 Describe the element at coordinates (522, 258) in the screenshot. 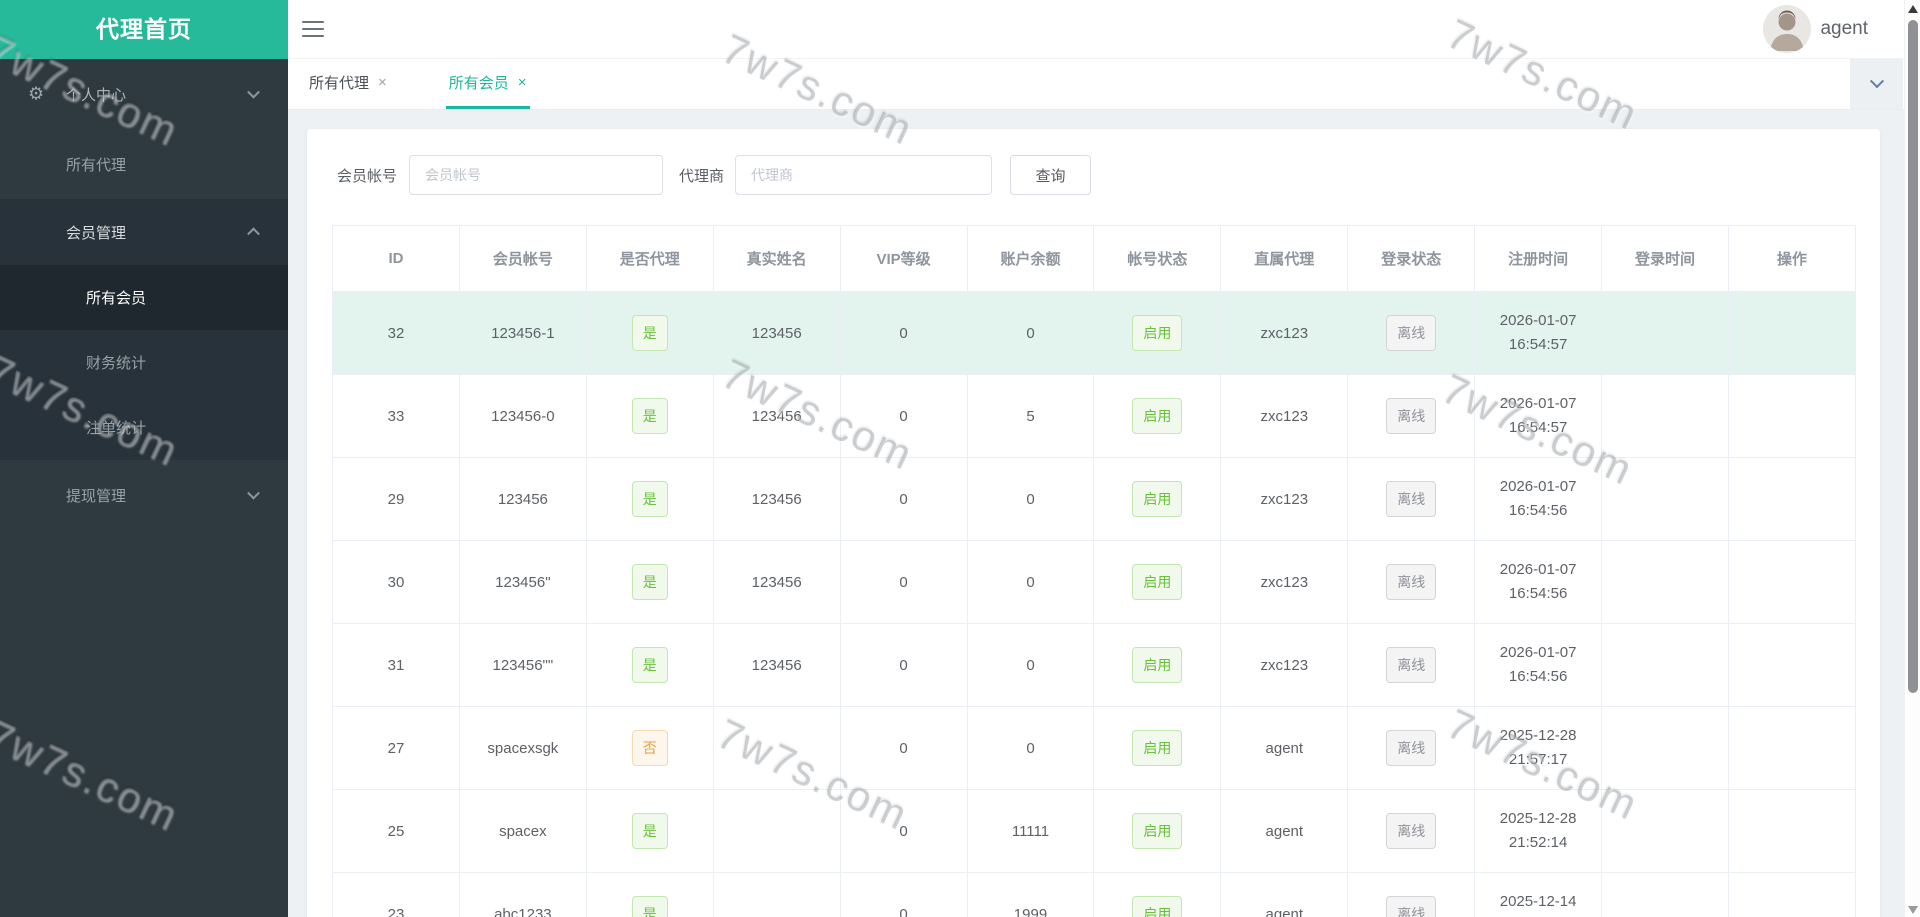

I see `column-header: 会员帐号` at that location.